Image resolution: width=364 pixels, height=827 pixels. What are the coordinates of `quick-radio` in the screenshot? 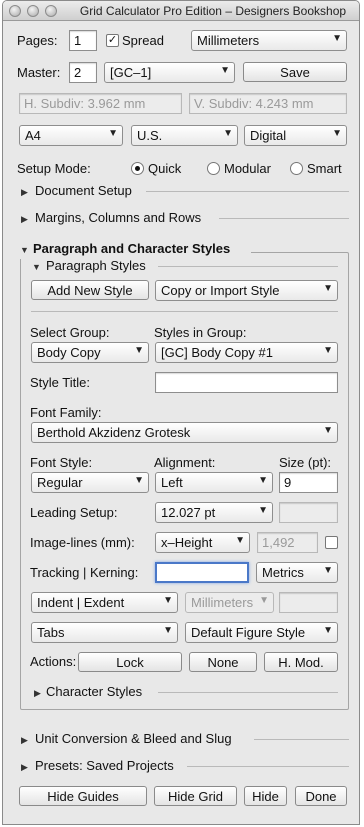 It's located at (137, 168).